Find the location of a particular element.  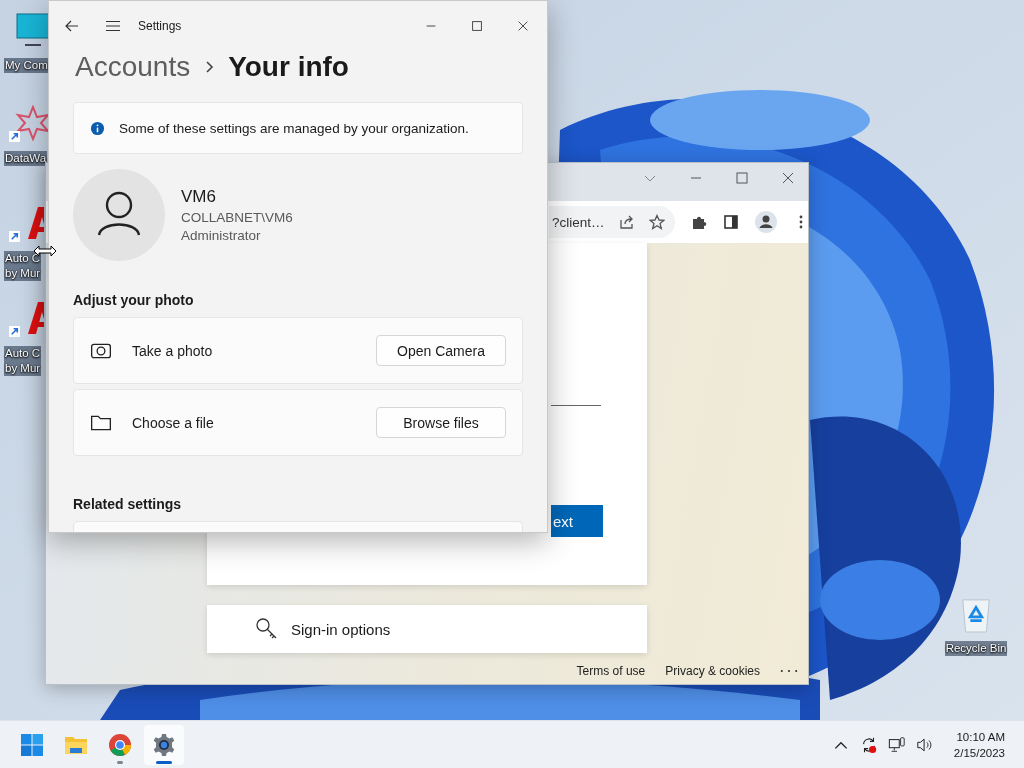

chevron-right-icon is located at coordinates (209, 67).